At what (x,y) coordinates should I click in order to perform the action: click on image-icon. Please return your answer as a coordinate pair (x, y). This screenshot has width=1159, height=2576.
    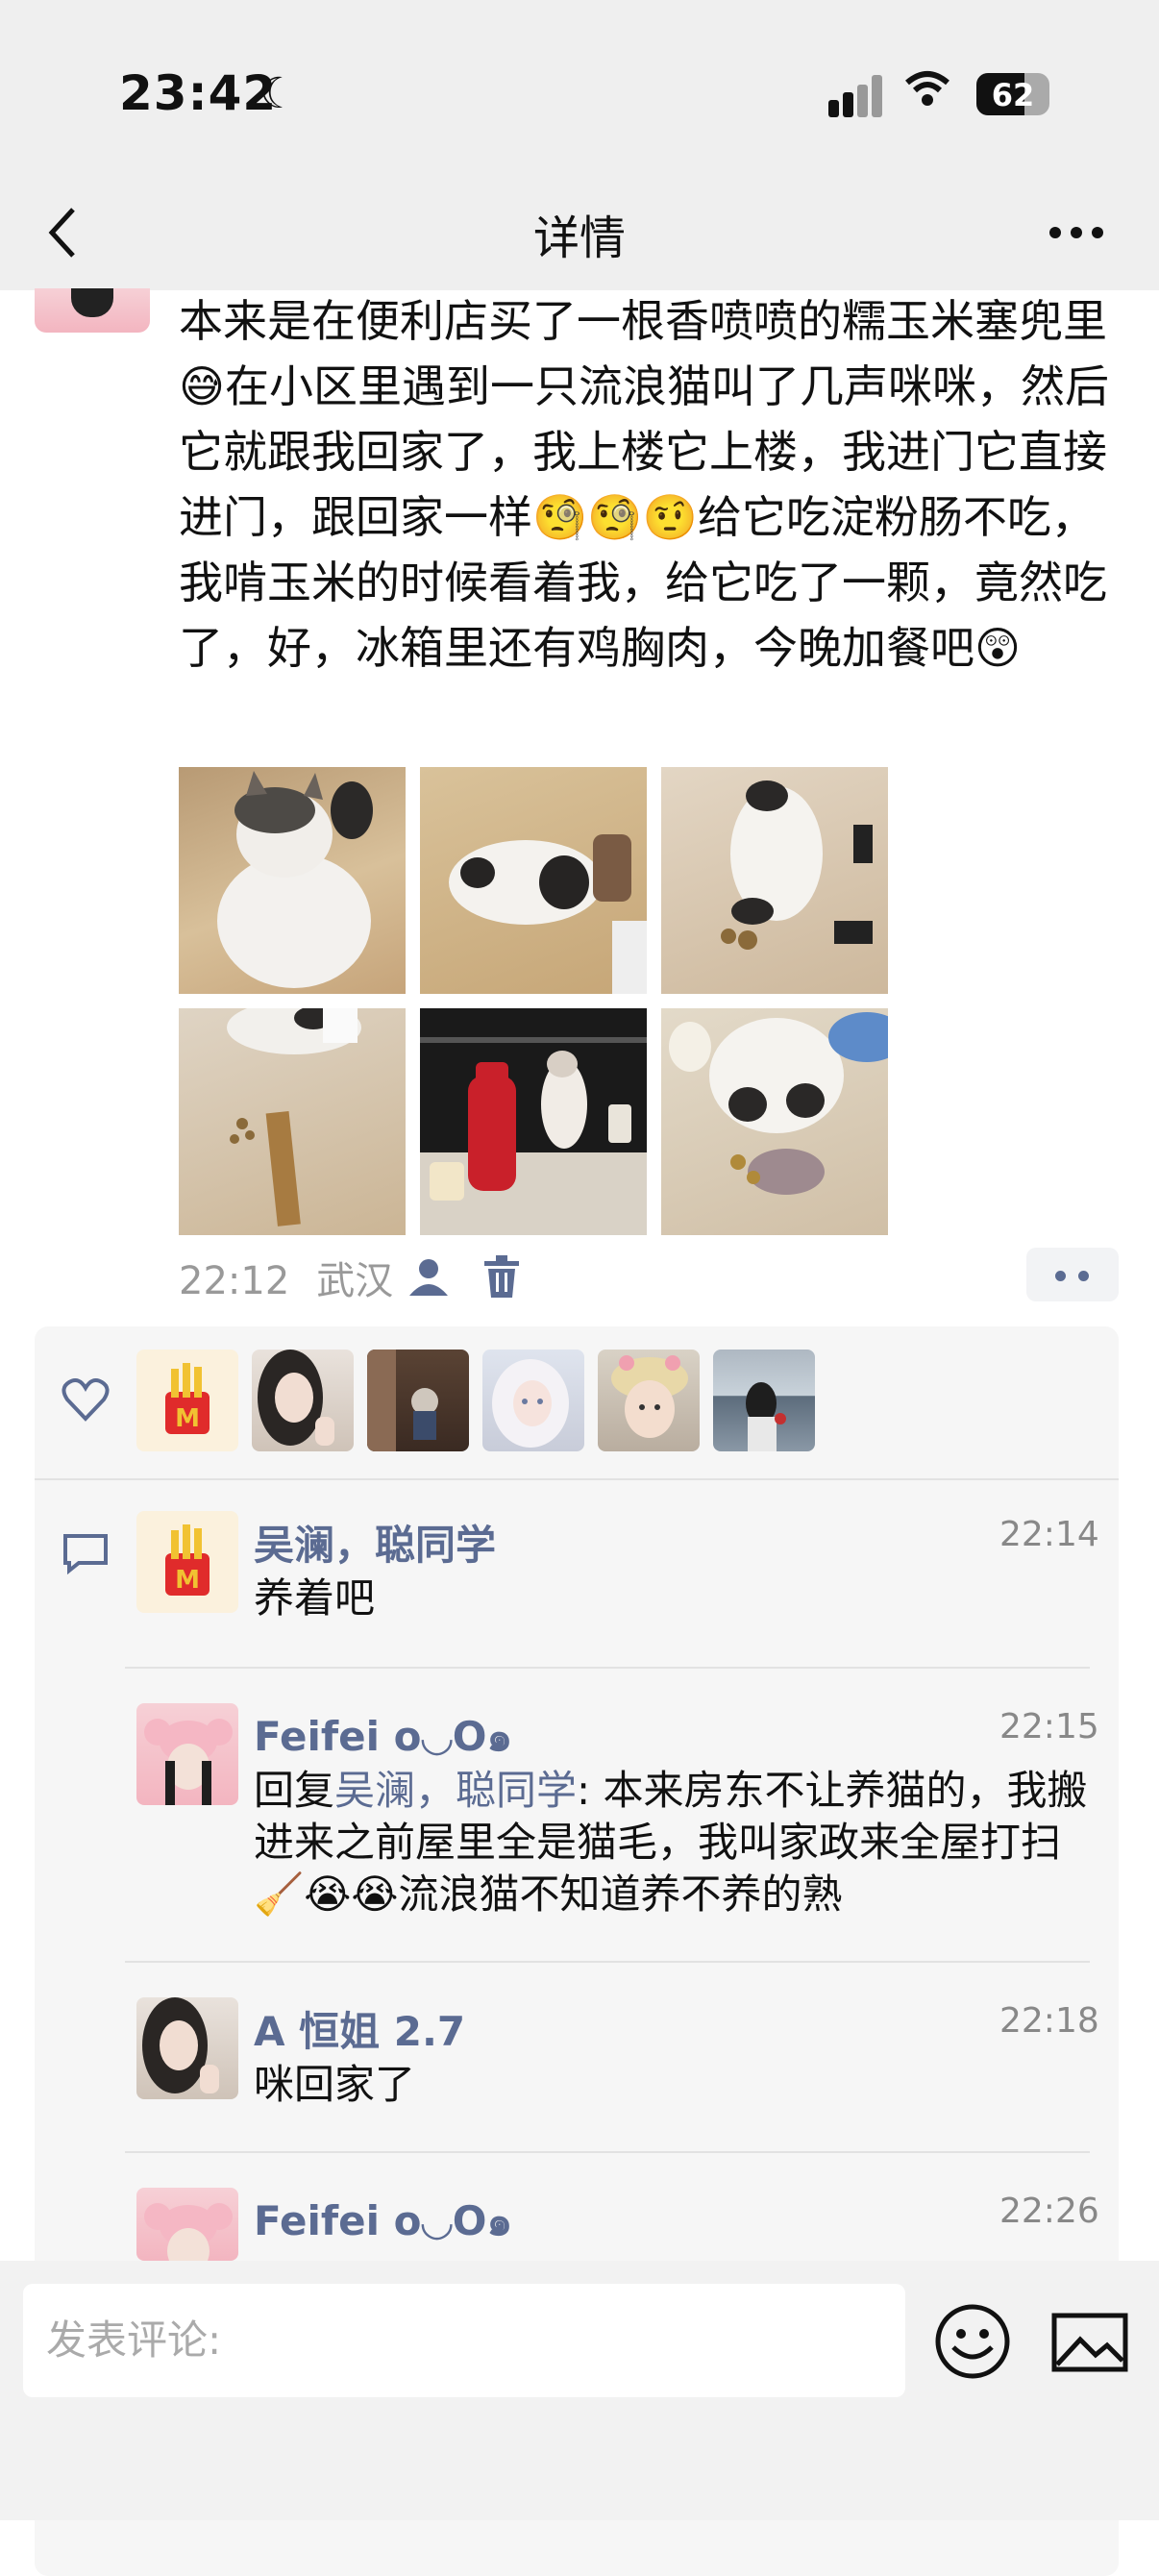
    Looking at the image, I should click on (1089, 2343).